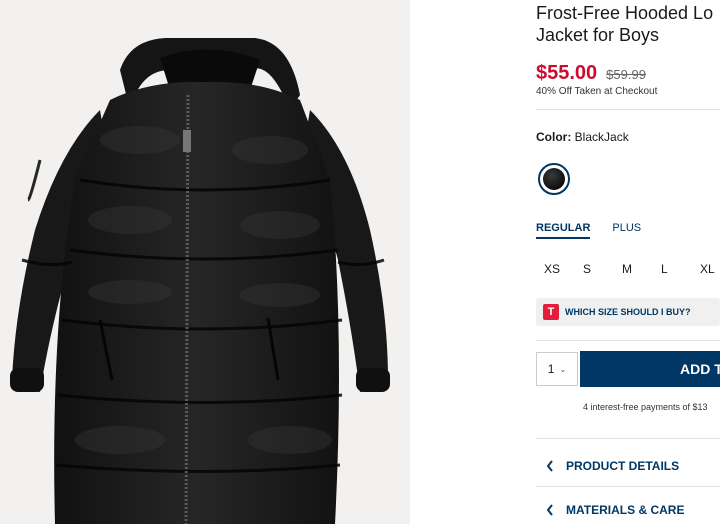 Image resolution: width=720 pixels, height=524 pixels. Describe the element at coordinates (625, 510) in the screenshot. I see `accordion-label: MATERIALS & CARE` at that location.